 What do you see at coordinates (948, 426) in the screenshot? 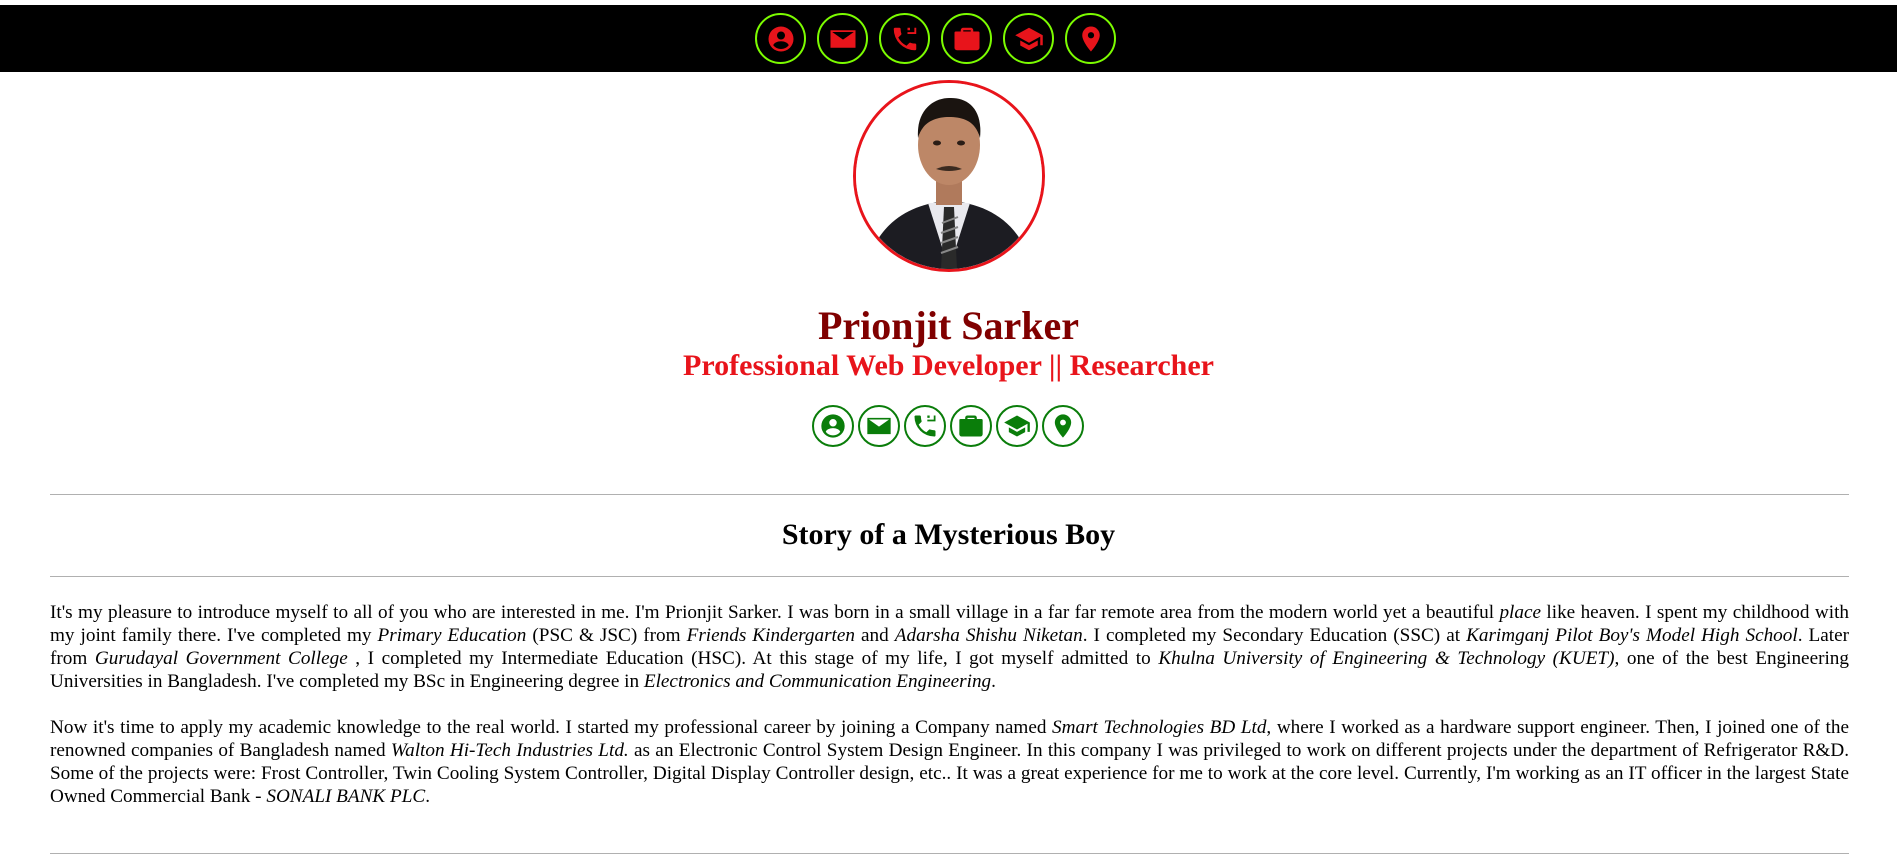
I see `social-icons` at bounding box center [948, 426].